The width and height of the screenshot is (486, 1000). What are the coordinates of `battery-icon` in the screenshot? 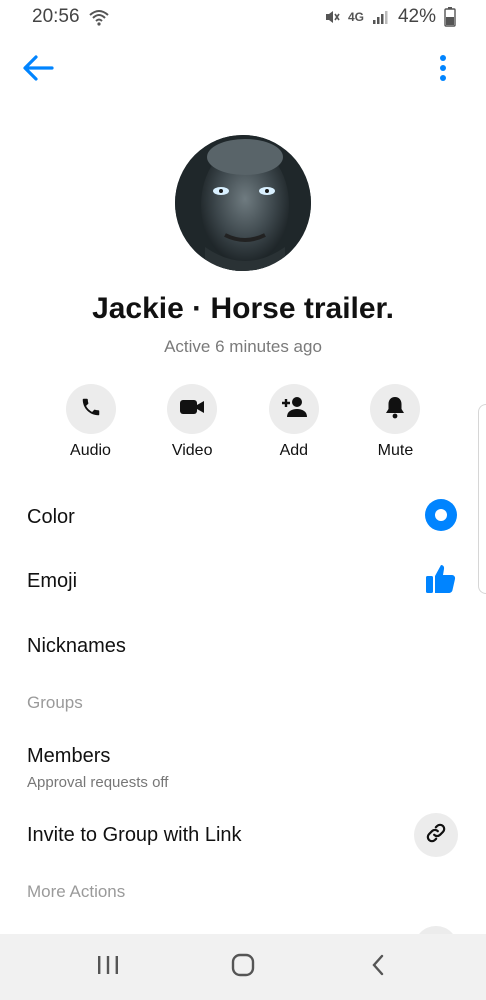 It's located at (450, 17).